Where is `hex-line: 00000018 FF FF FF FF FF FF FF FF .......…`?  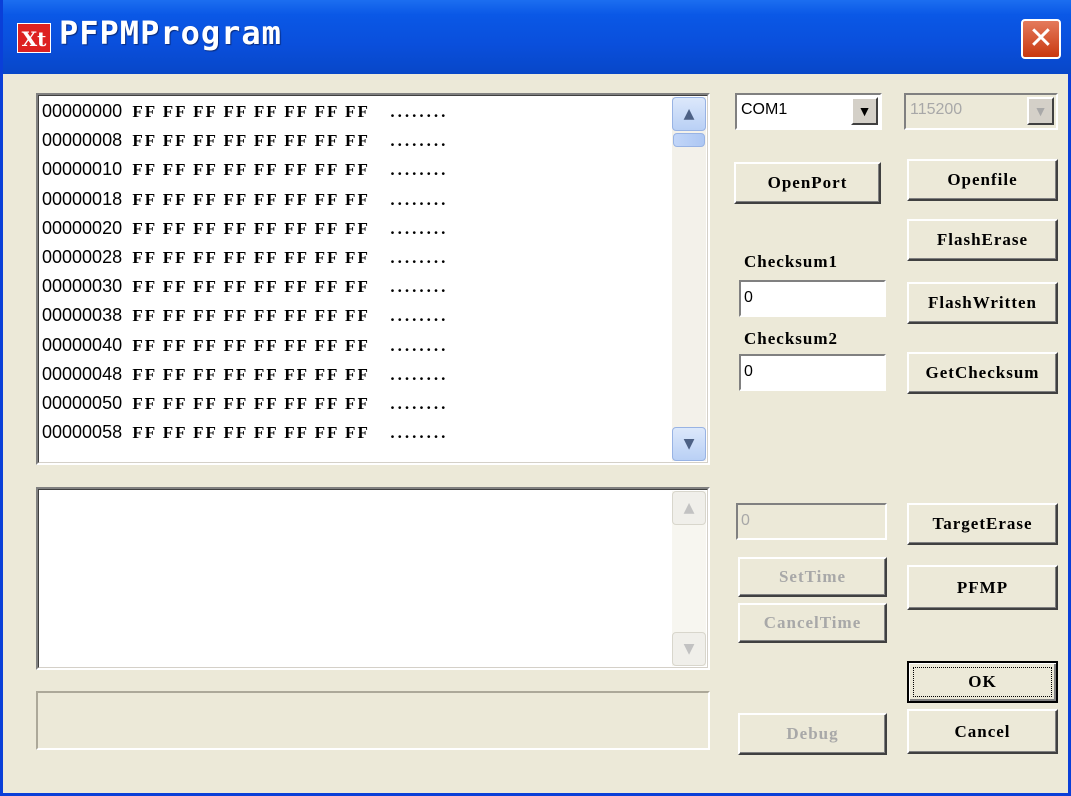
hex-line: 00000018 FF FF FF FF FF FF FF FF .......… is located at coordinates (352, 199).